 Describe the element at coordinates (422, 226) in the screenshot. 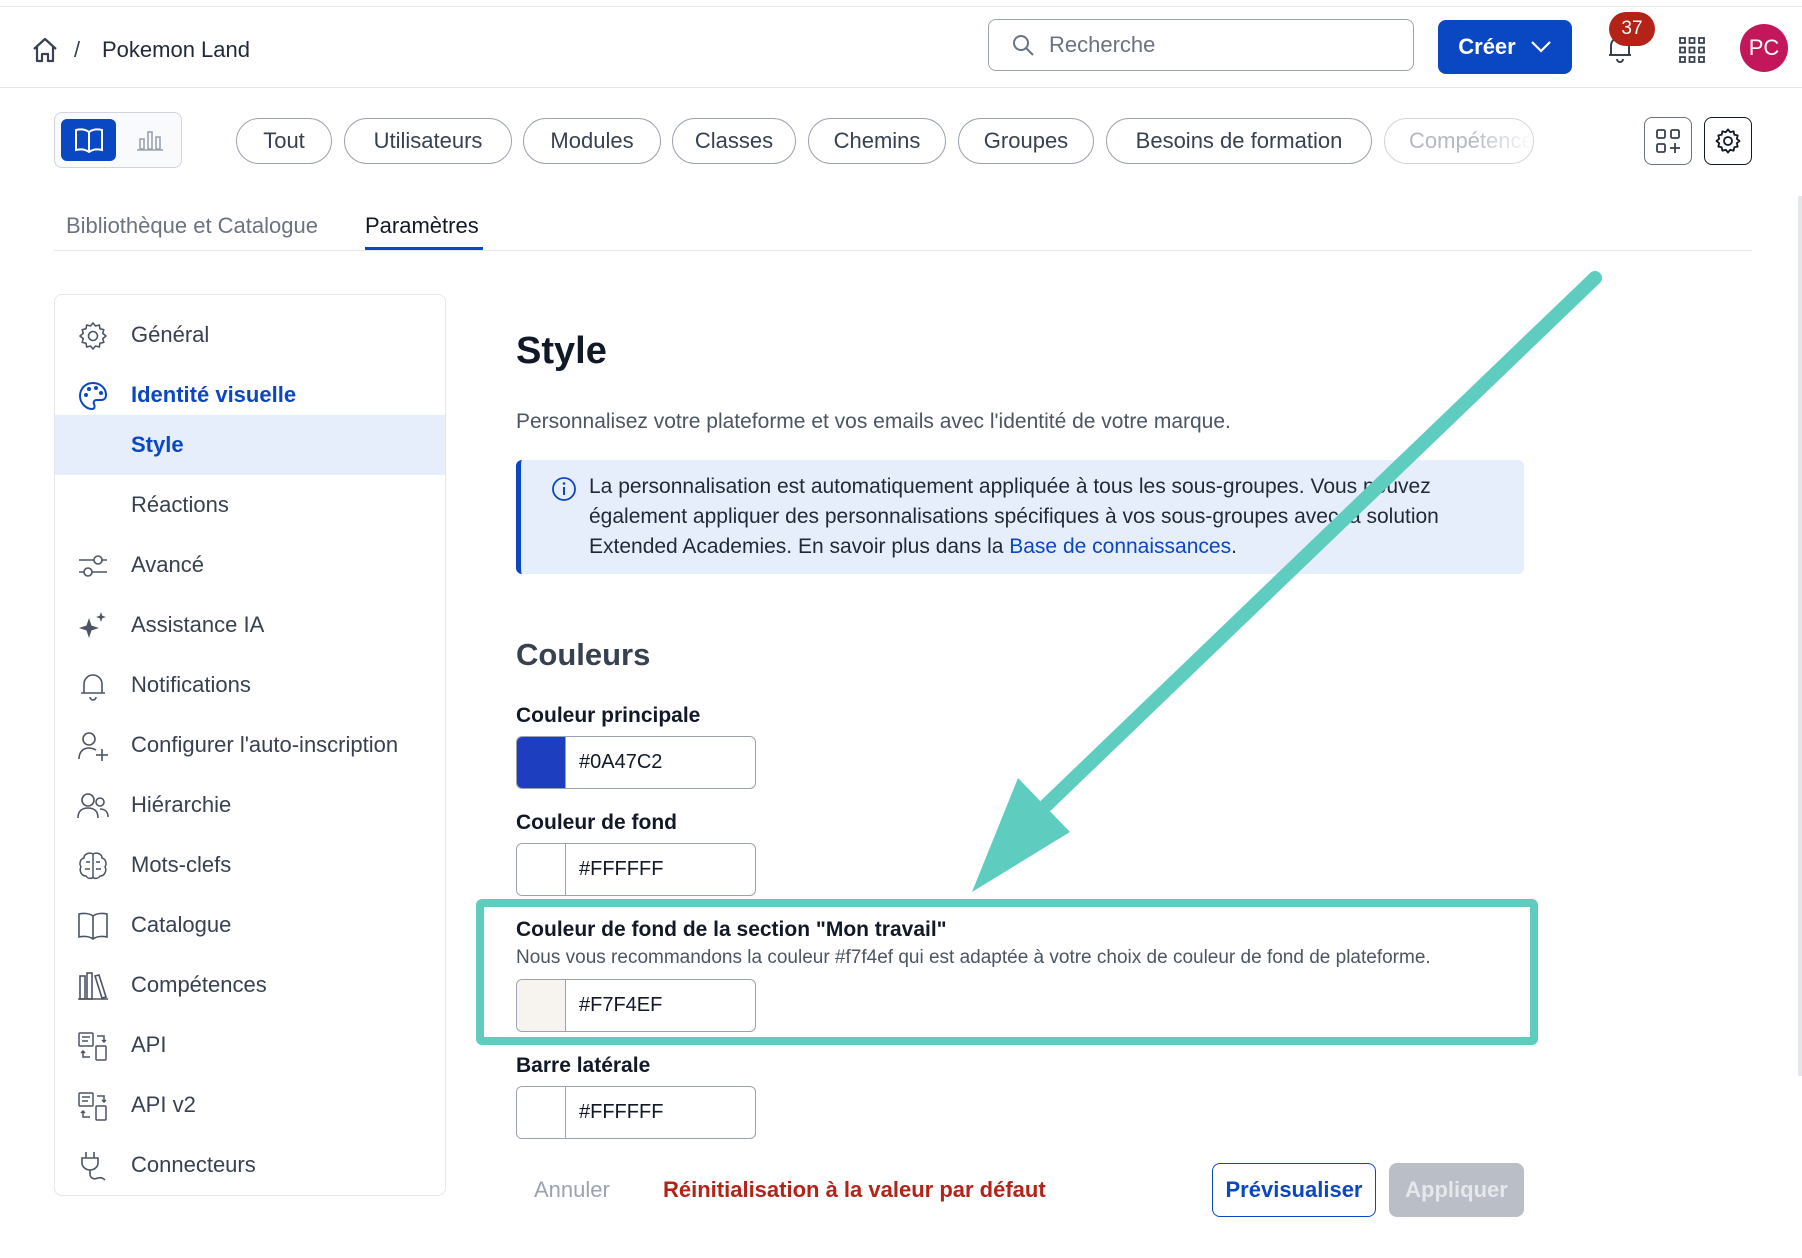

I see `tab-settings: Paramètres` at that location.